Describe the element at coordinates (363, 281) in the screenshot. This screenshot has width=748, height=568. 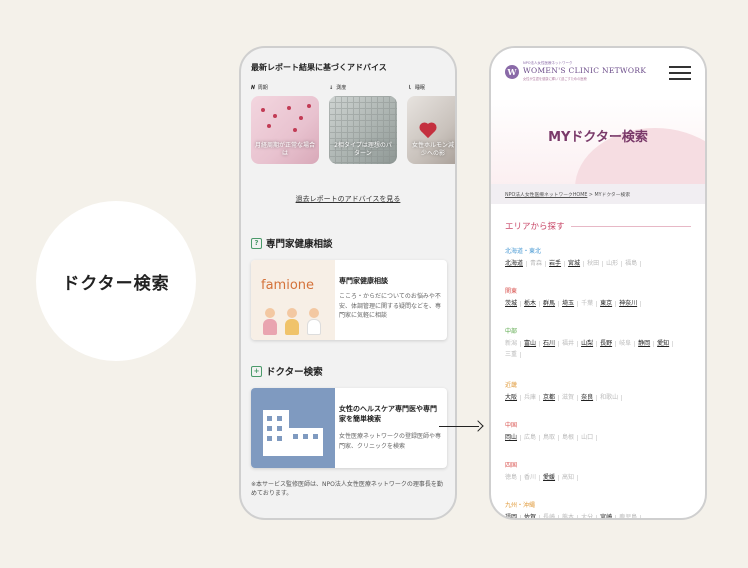
I see `consult-card-title: 専門家健康相談` at that location.